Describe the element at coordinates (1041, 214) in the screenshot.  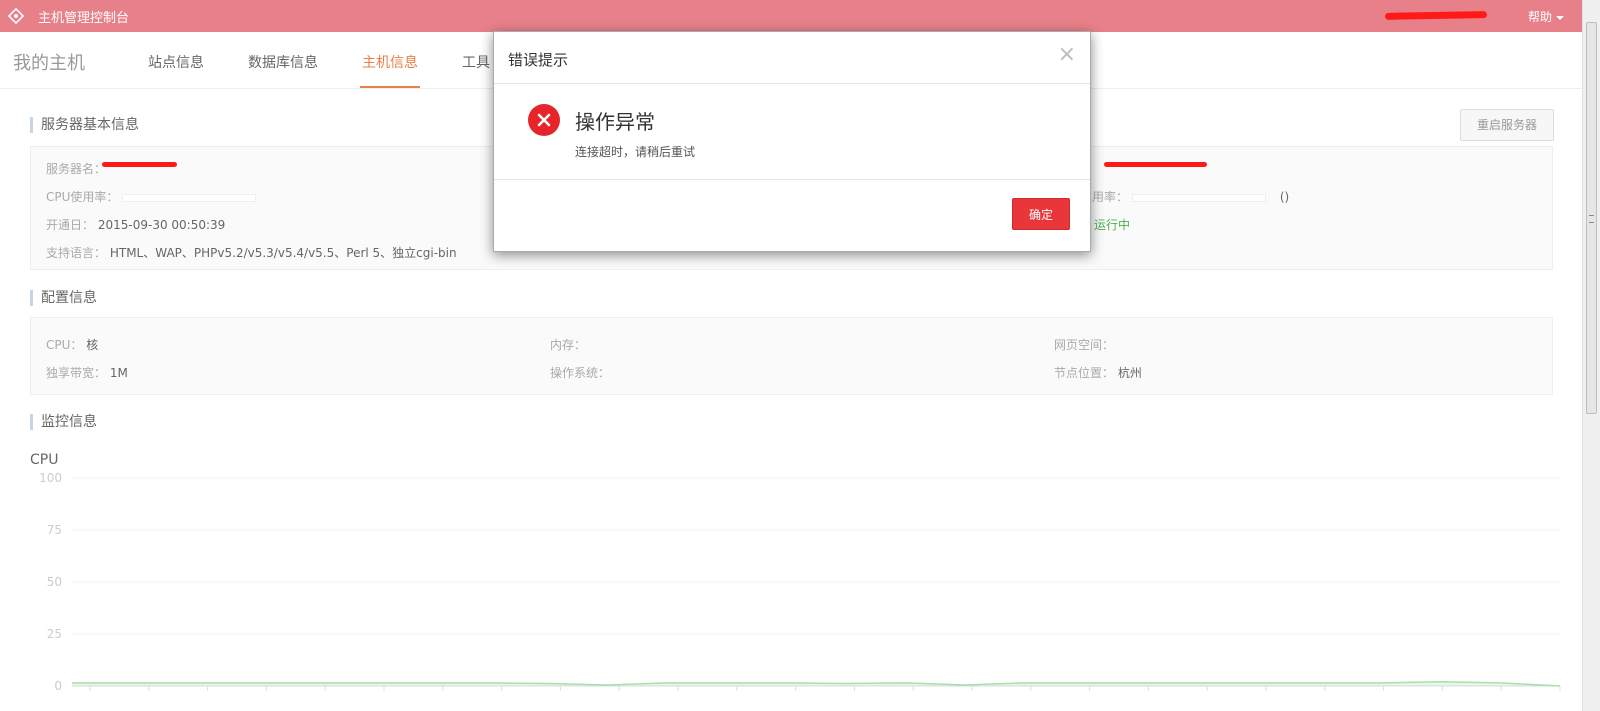
I see `ok-button: 确定` at that location.